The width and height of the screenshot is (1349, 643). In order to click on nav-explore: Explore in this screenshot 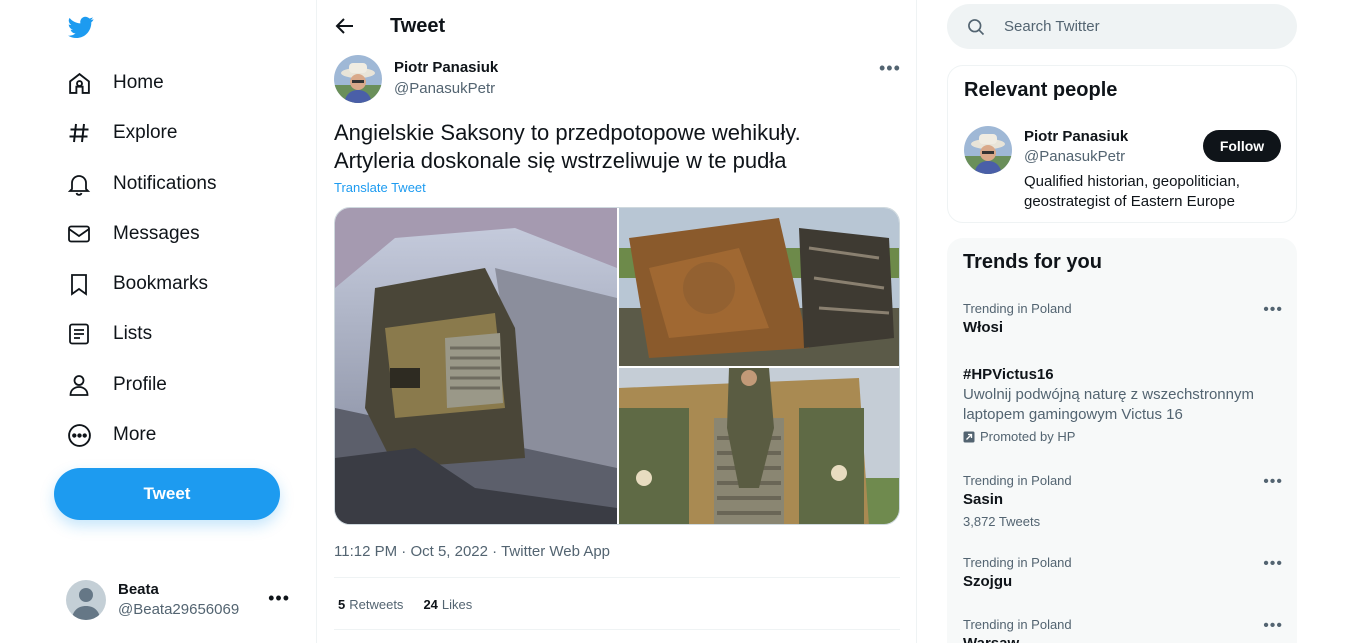, I will do `click(121, 133)`.